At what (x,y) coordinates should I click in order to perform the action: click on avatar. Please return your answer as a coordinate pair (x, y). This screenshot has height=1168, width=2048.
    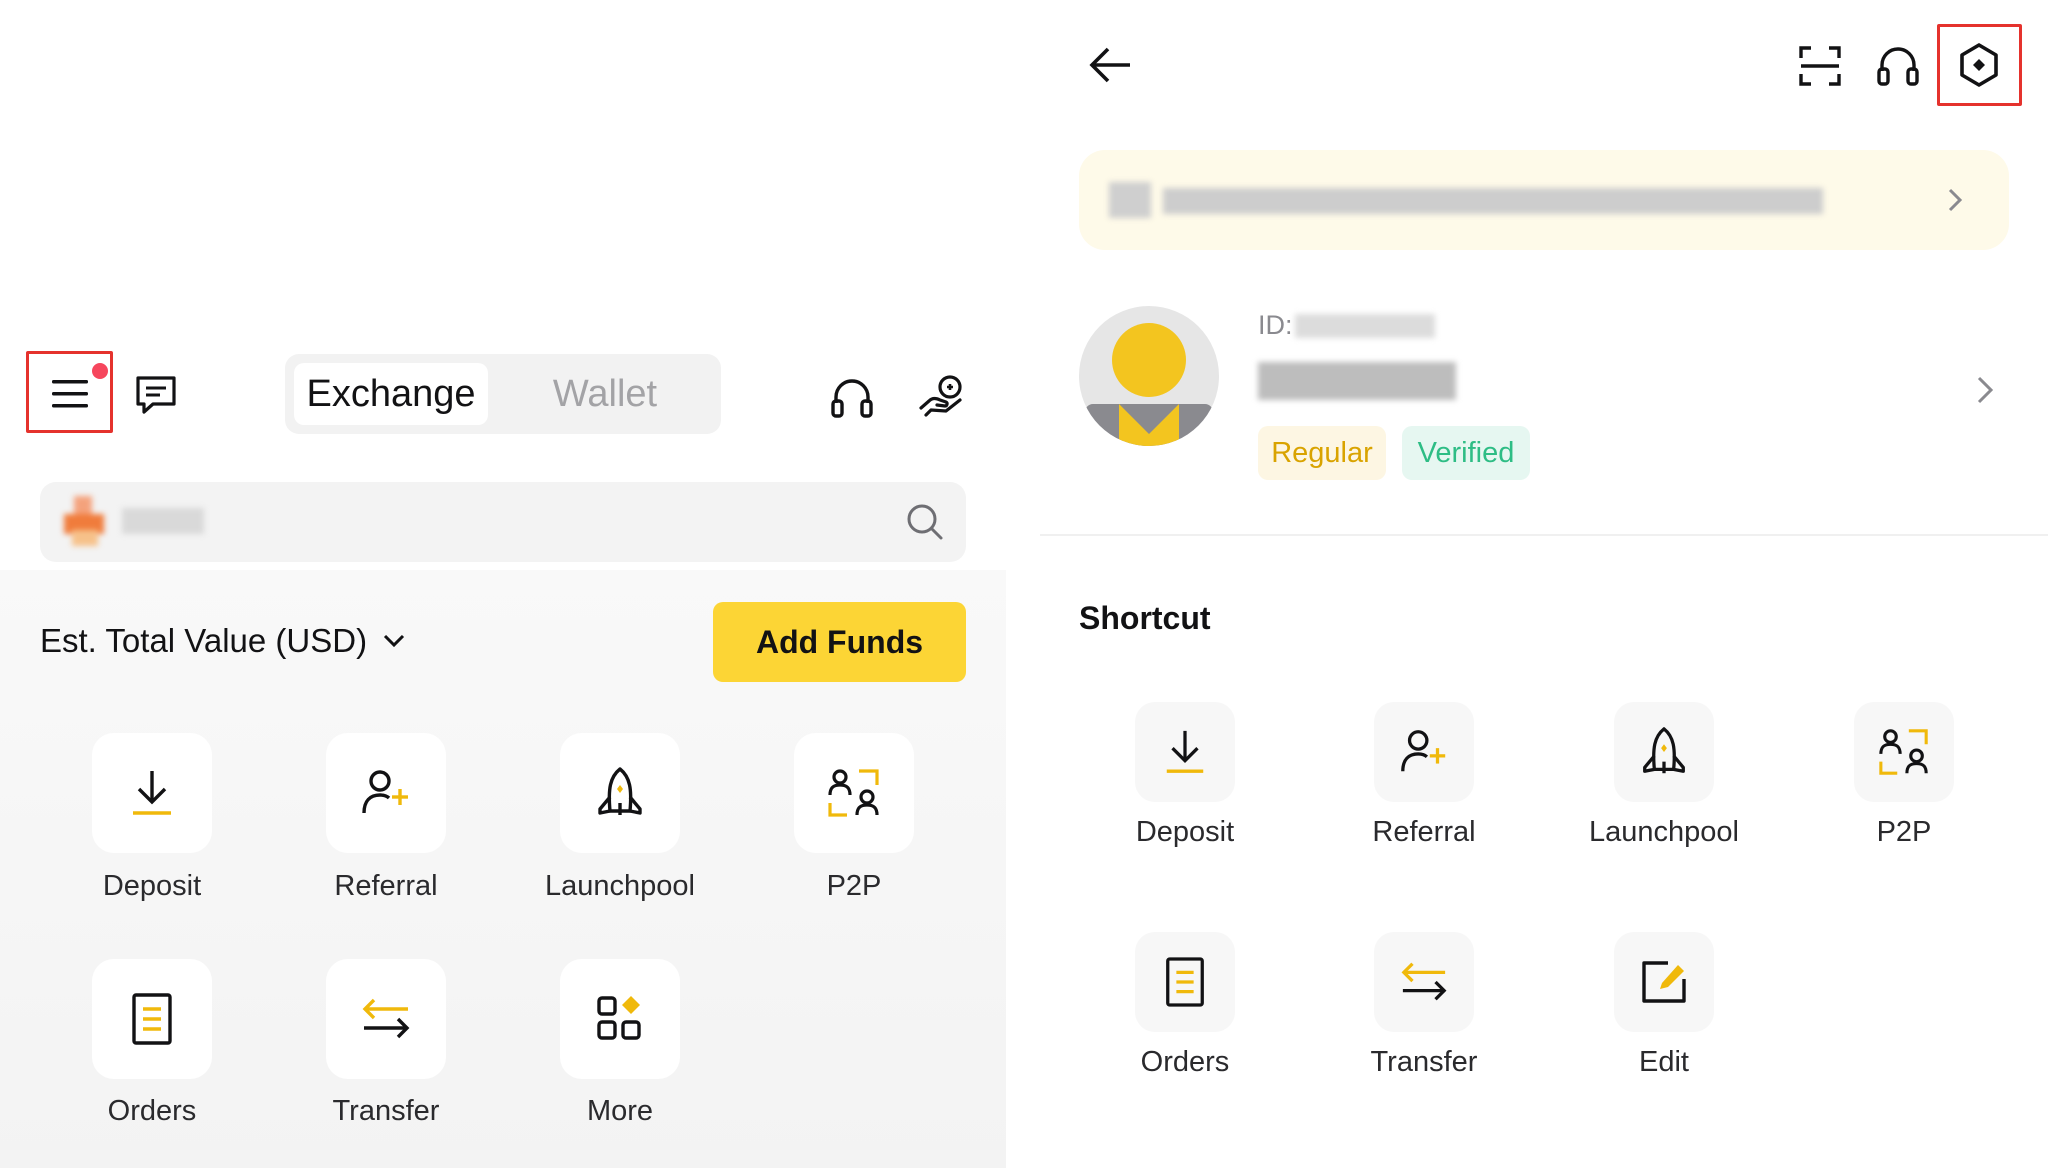
    Looking at the image, I should click on (1149, 376).